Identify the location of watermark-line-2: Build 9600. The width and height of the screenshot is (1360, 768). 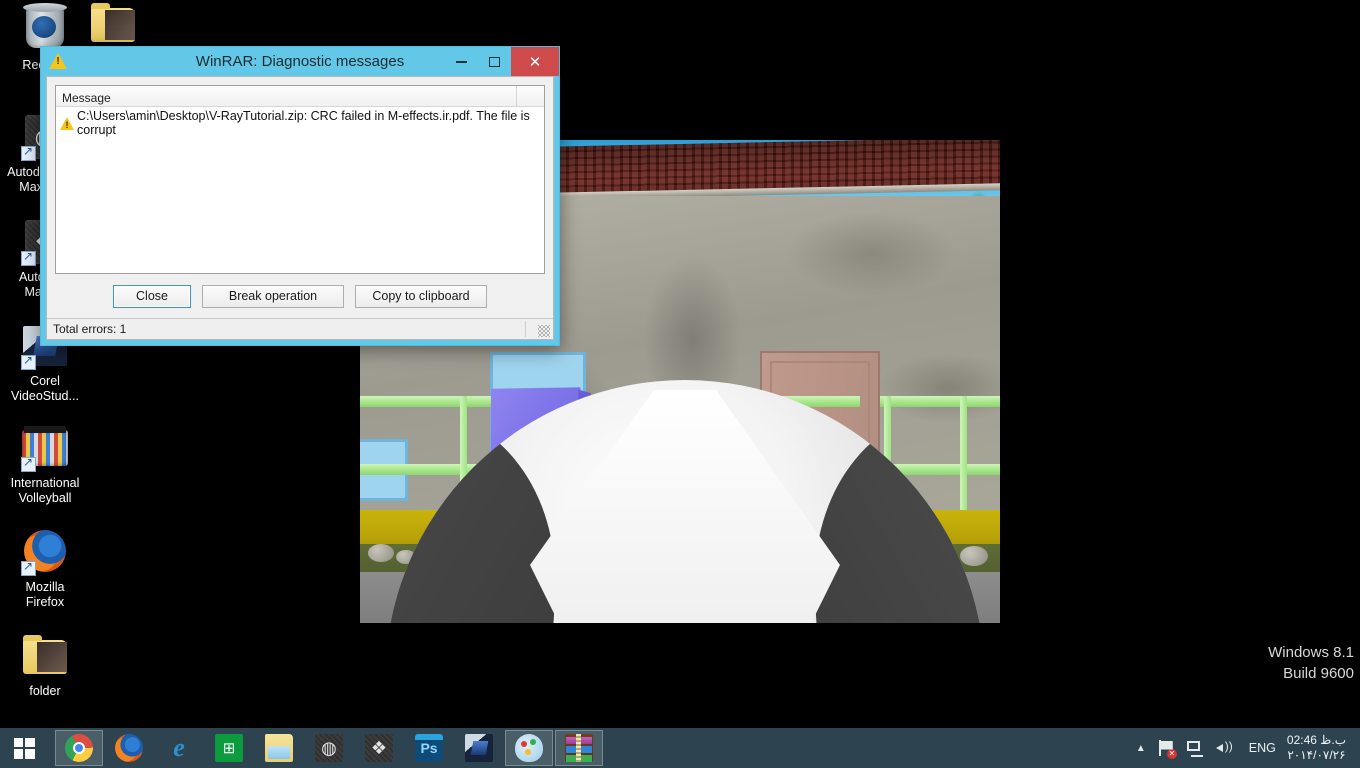
(1318, 673).